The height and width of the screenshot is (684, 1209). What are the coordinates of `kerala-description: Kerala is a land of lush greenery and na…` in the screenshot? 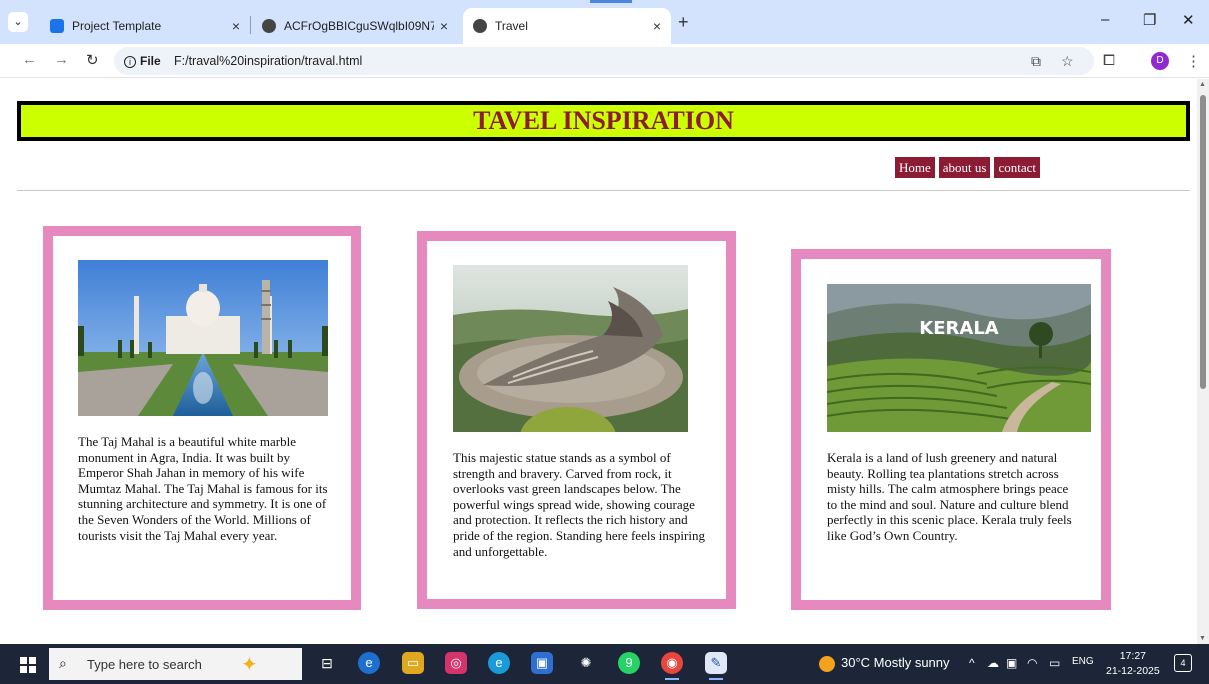 It's located at (949, 496).